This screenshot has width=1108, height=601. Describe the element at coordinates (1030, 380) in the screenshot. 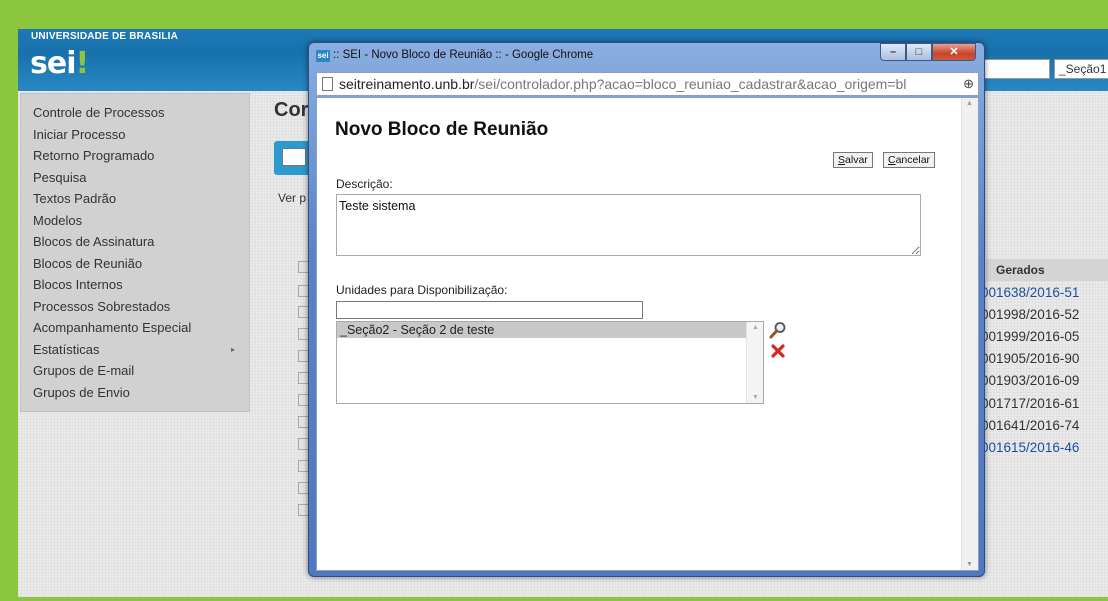

I see `process-link: 001903/2016-09` at that location.